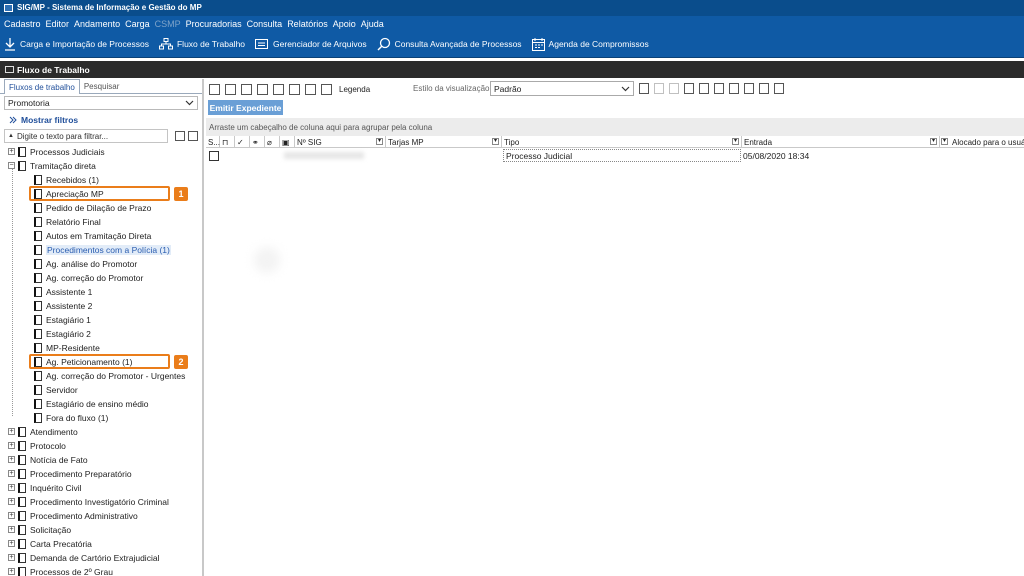 This screenshot has width=1024, height=576. What do you see at coordinates (622, 142) in the screenshot?
I see `column-header-tipo: Tipo ▾` at bounding box center [622, 142].